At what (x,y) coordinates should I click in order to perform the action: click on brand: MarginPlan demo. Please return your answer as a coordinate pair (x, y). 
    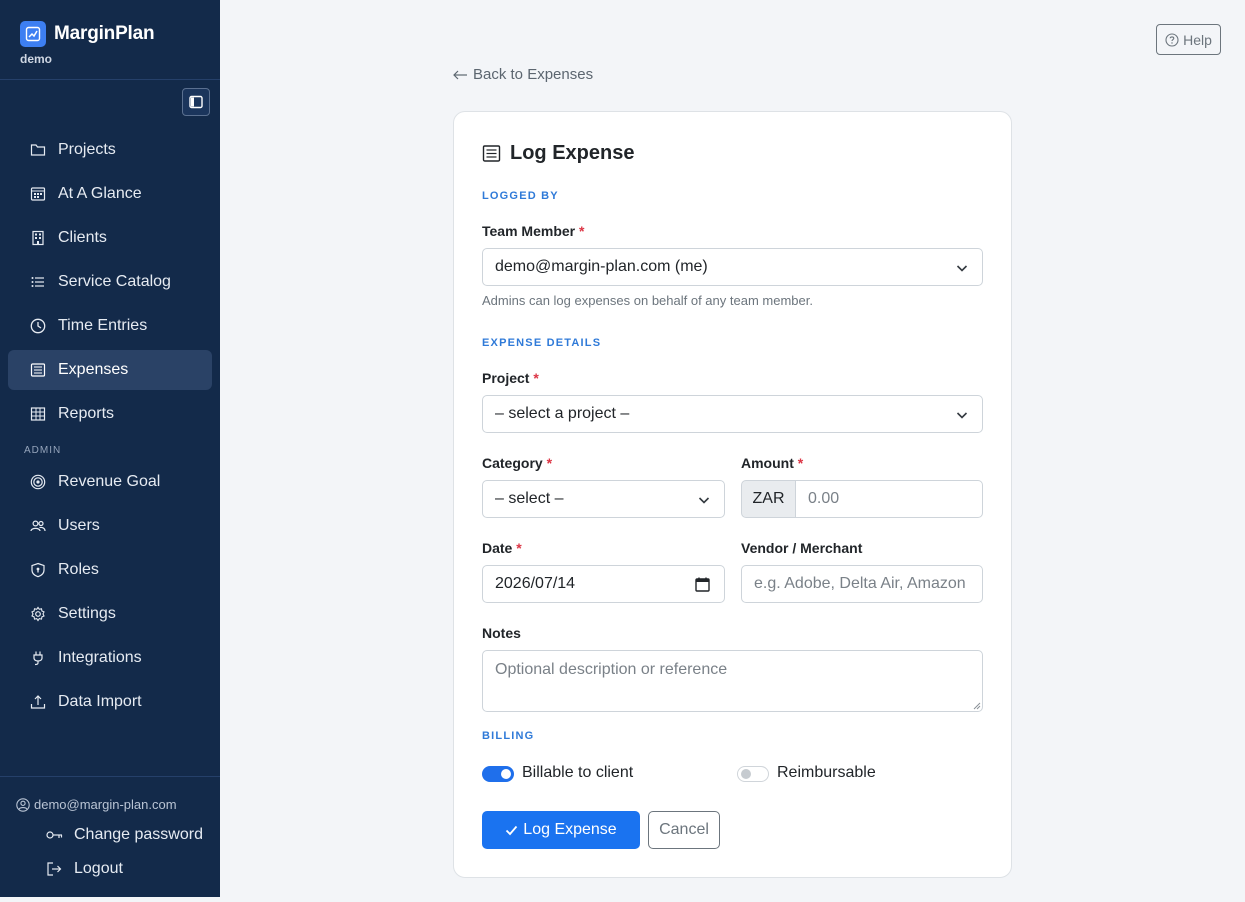
    Looking at the image, I should click on (110, 40).